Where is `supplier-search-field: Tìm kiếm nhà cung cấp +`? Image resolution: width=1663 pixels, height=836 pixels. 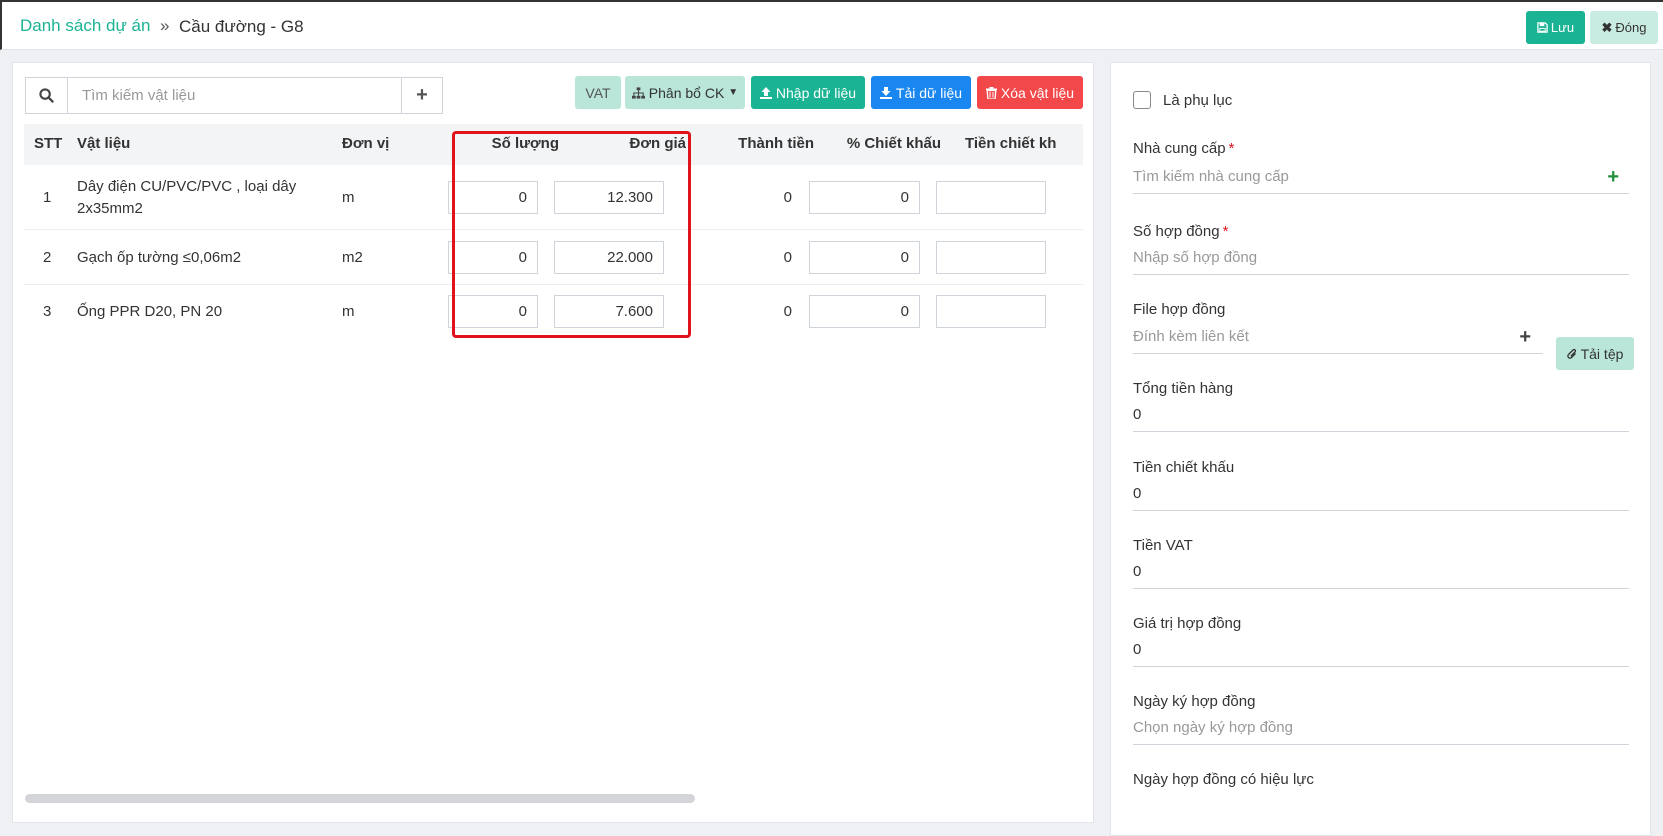
supplier-search-field: Tìm kiếm nhà cung cấp + is located at coordinates (1381, 177).